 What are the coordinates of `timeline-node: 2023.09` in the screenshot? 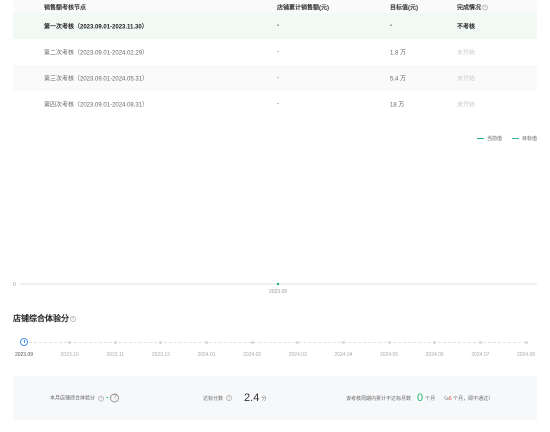 It's located at (24, 345).